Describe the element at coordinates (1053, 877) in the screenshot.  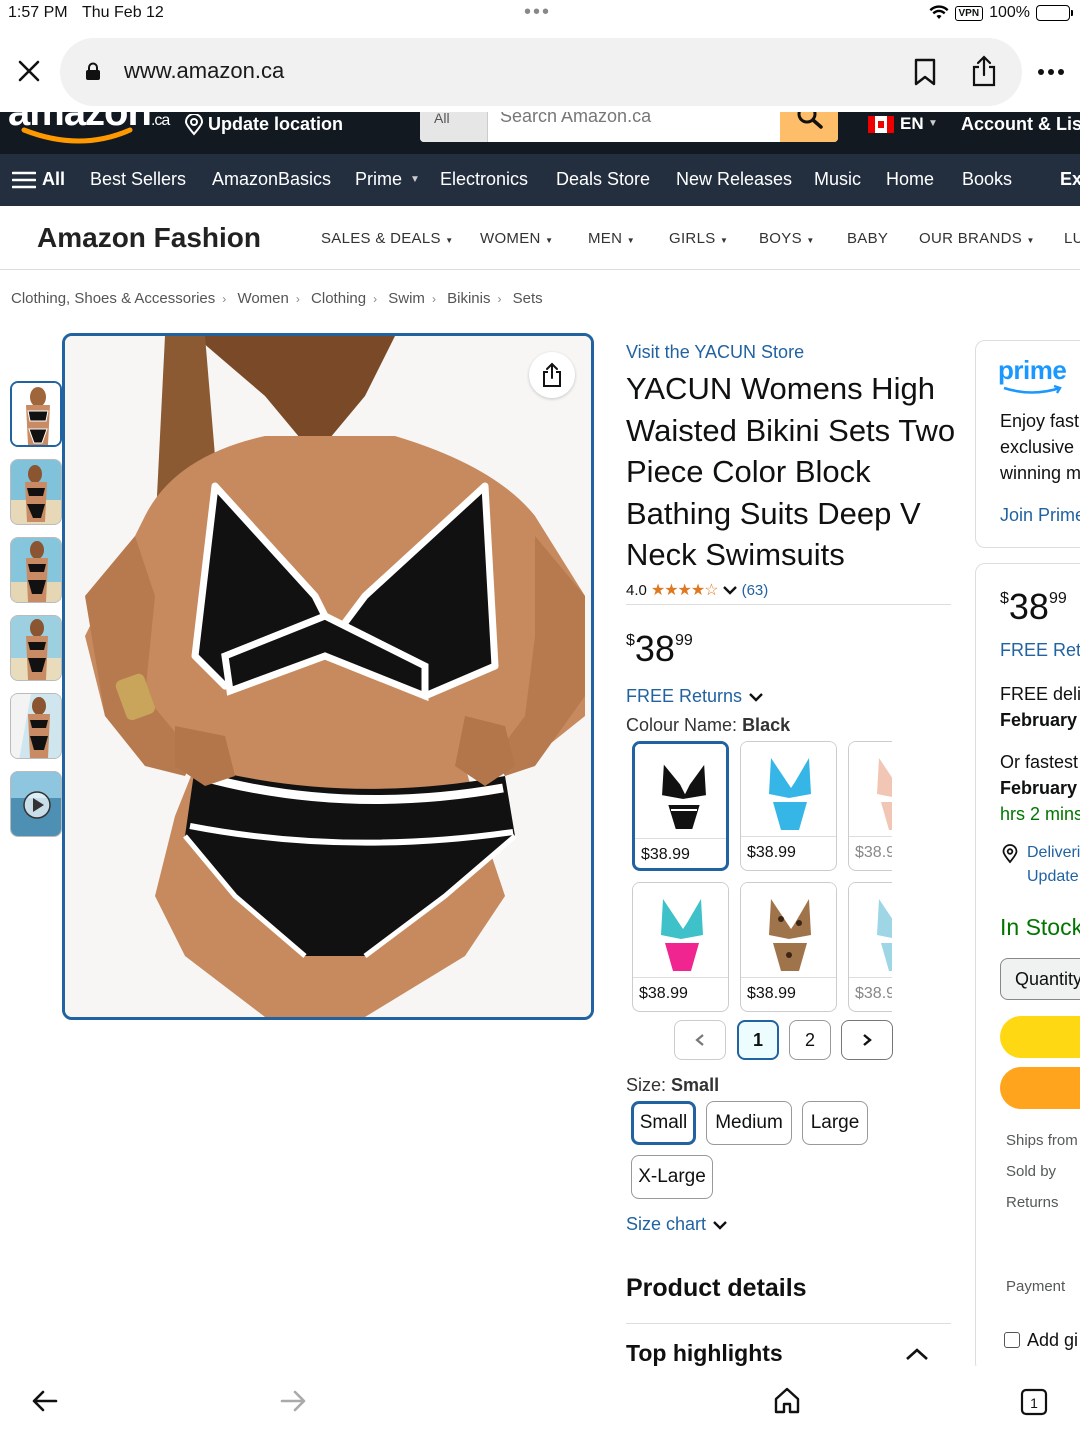
I see `update-location-link: Update` at that location.